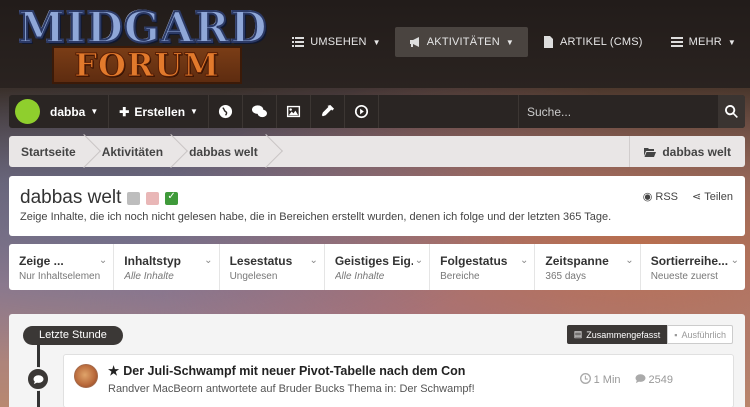 This screenshot has width=750, height=407. Describe the element at coordinates (414, 42) in the screenshot. I see `megaphone-icon` at that location.